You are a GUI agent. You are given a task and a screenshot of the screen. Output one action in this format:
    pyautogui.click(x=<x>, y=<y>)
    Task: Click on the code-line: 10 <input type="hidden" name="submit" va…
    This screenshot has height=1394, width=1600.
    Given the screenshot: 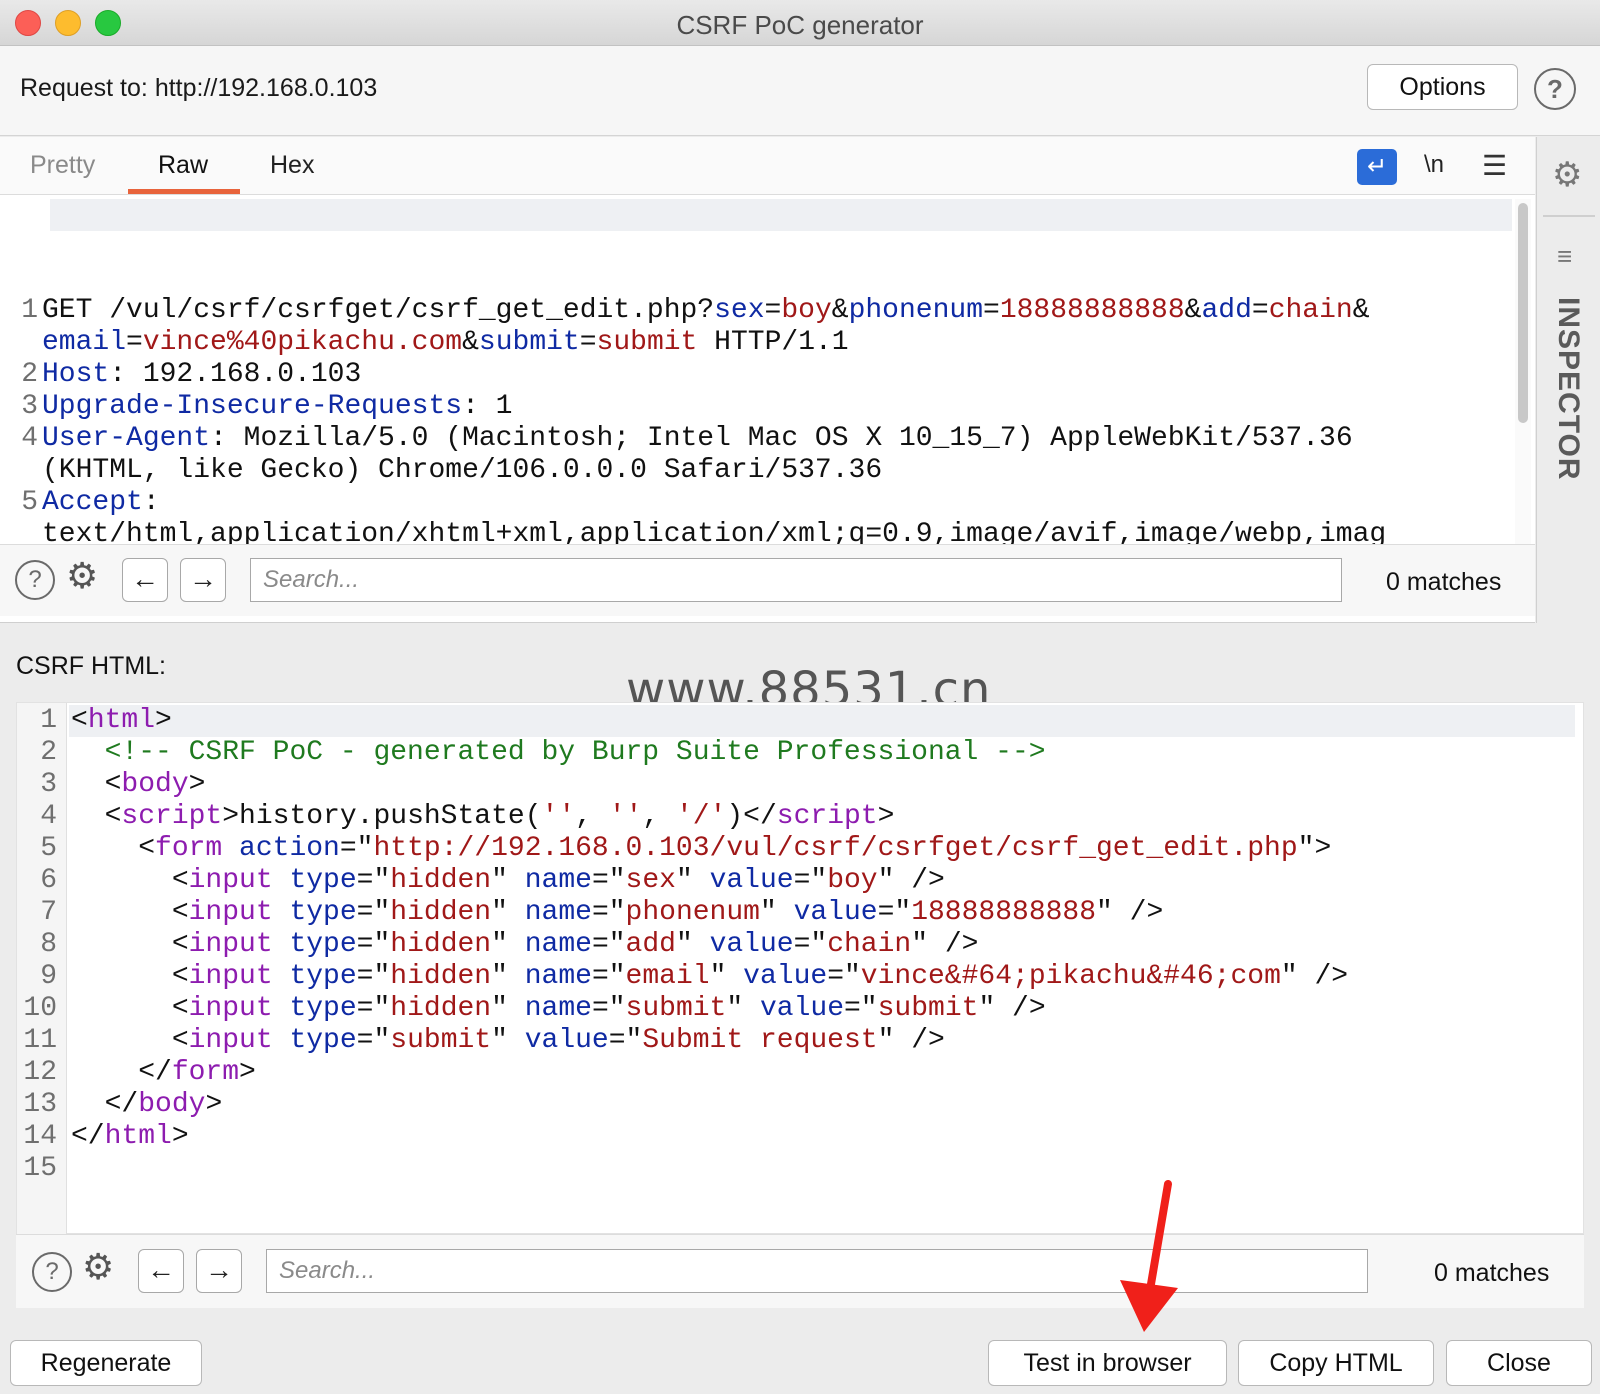 What is the action you would take?
    pyautogui.click(x=797, y=1009)
    